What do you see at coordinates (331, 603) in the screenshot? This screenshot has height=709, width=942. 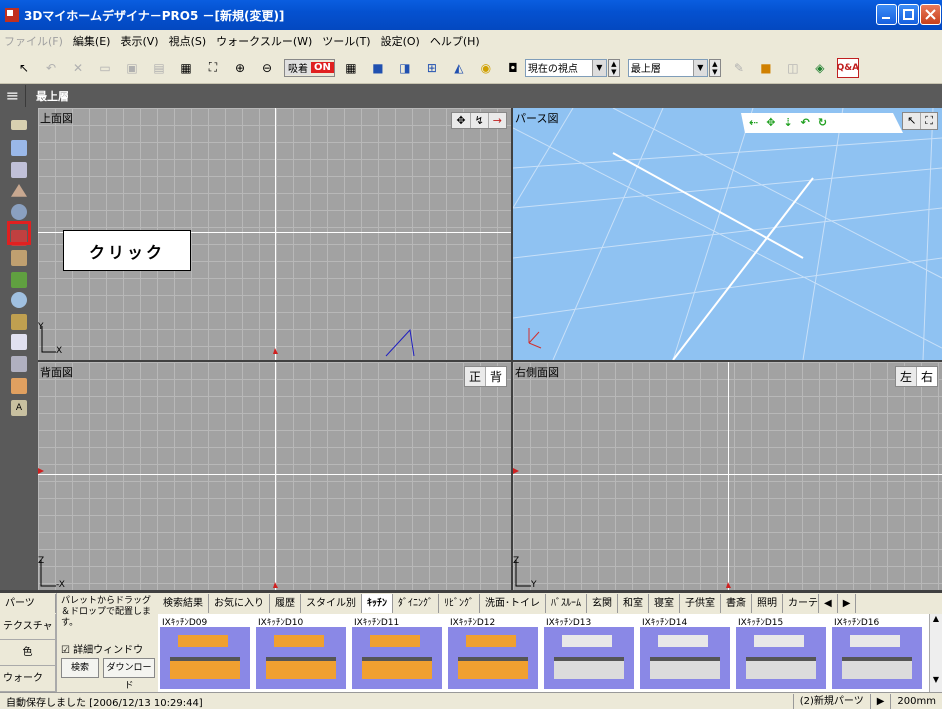 I see `tab-style: スタイル別` at bounding box center [331, 603].